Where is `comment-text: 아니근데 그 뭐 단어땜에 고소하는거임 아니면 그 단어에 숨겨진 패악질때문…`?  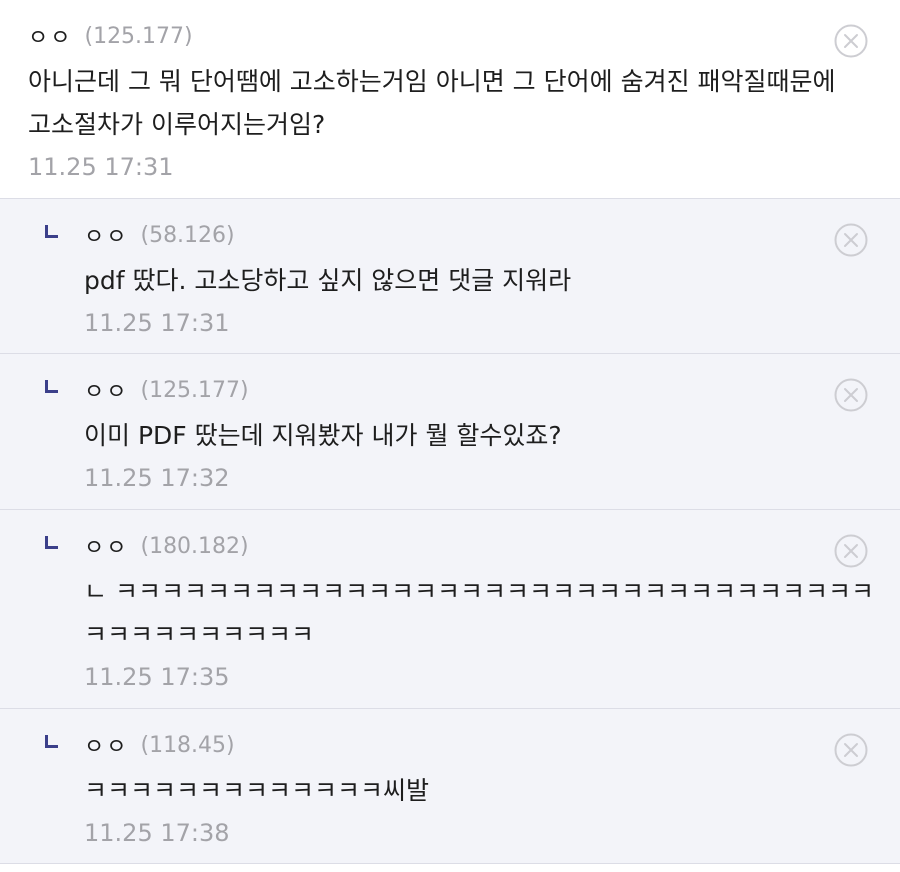 comment-text: 아니근데 그 뭐 단어땜에 고소하는거임 아니면 그 단어에 숨겨진 패악질때문… is located at coordinates (432, 103).